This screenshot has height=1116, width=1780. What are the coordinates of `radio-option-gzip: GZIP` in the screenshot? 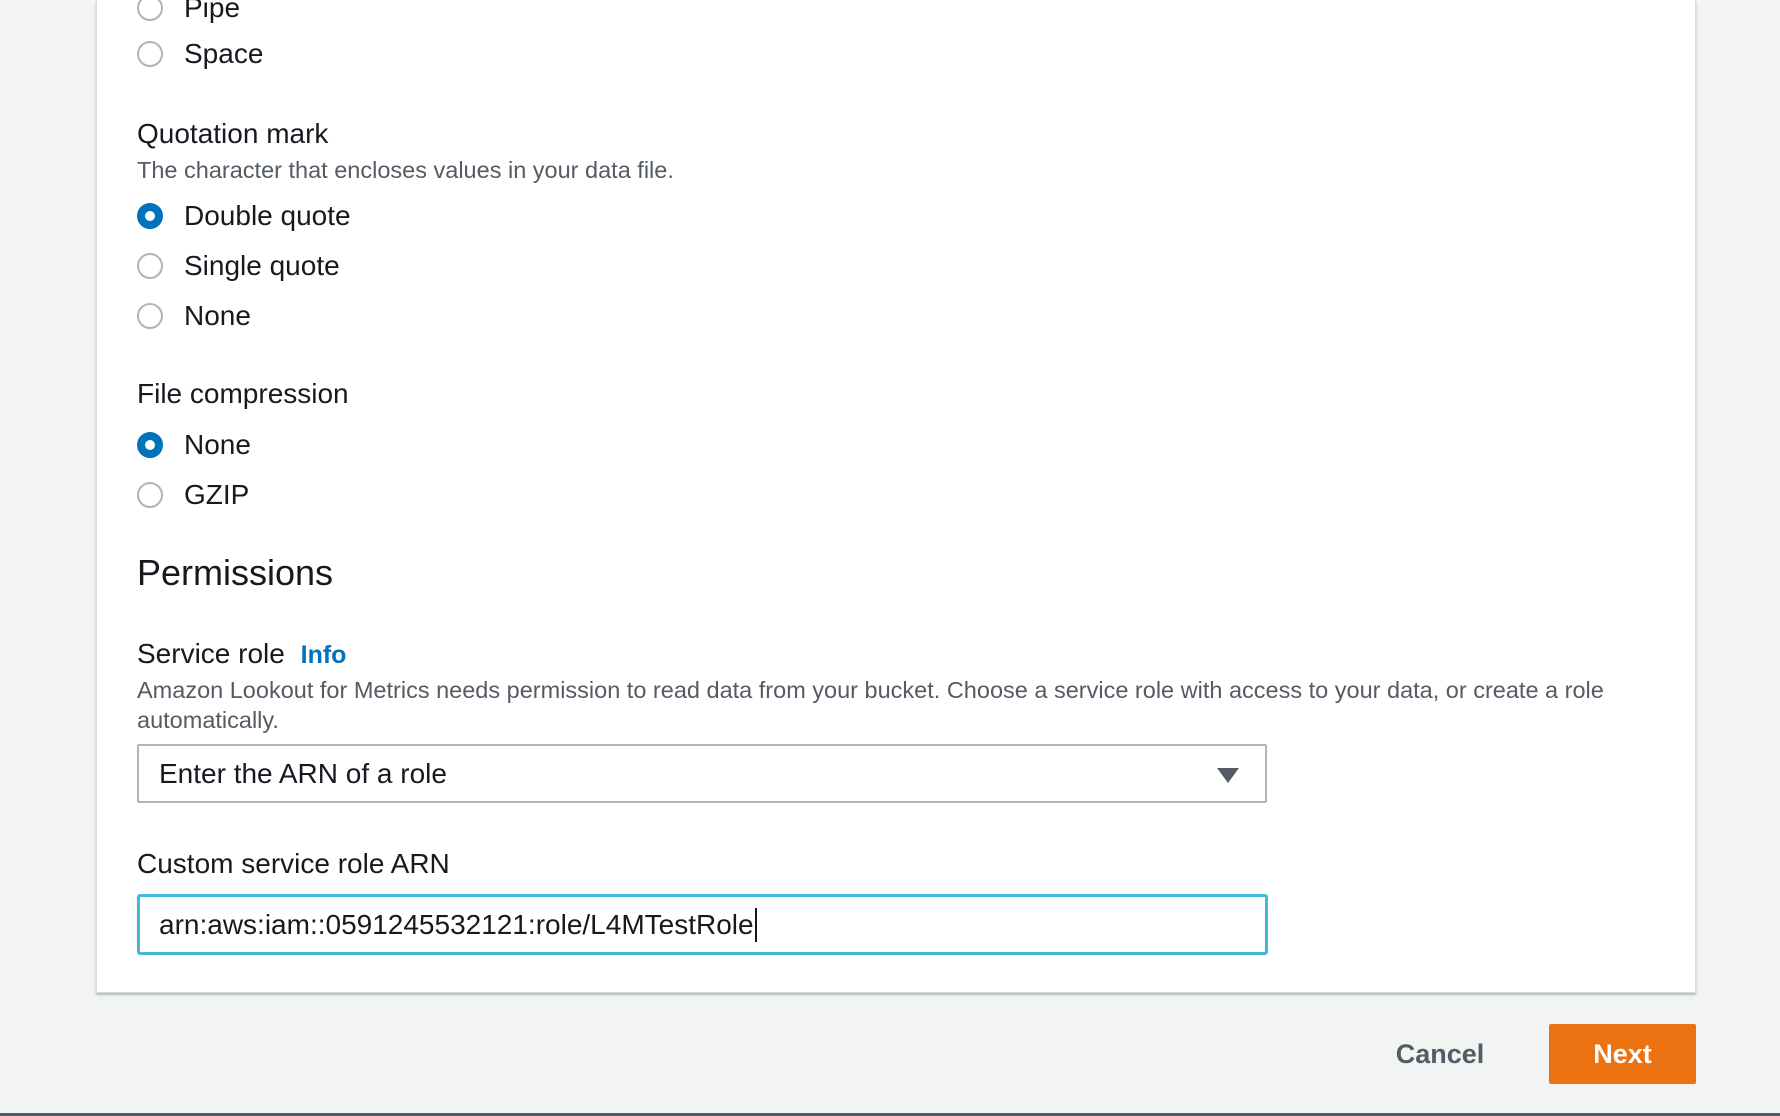 It's located at (193, 495).